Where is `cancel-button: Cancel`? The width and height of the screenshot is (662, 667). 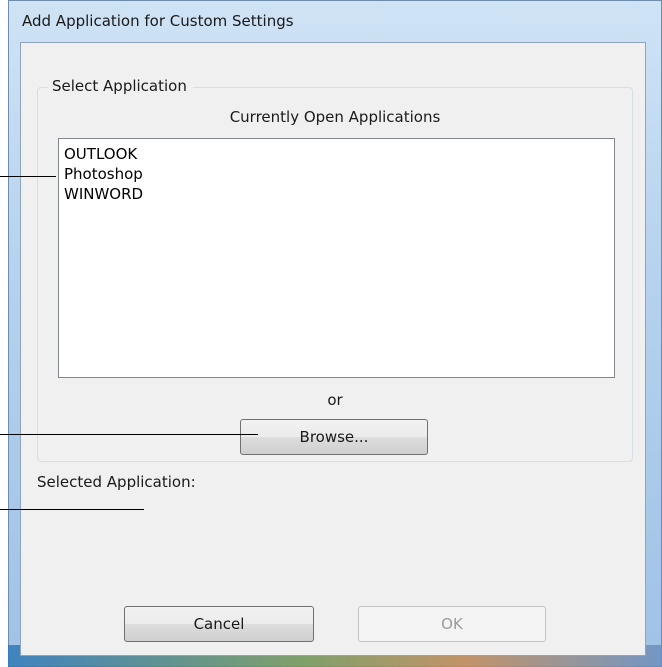 cancel-button: Cancel is located at coordinates (219, 624).